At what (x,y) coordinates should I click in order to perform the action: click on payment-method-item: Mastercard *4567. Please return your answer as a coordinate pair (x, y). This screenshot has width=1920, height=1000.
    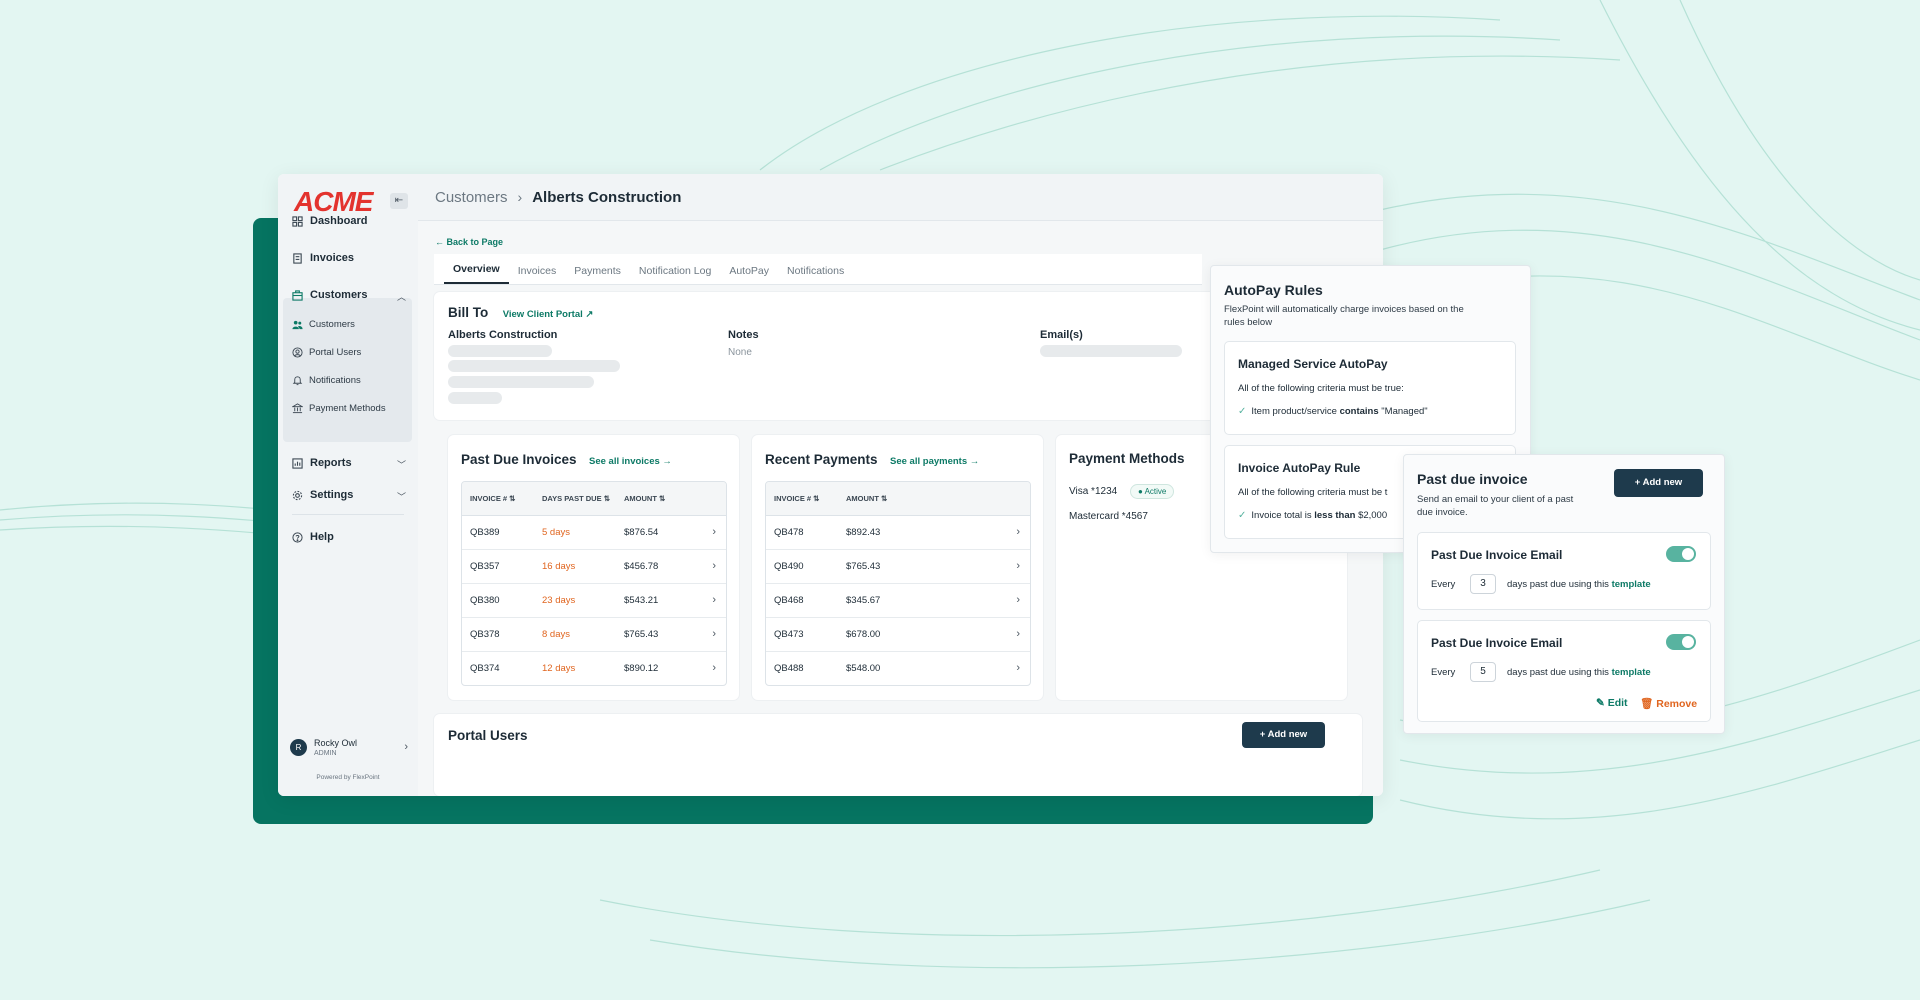
    Looking at the image, I should click on (1108, 516).